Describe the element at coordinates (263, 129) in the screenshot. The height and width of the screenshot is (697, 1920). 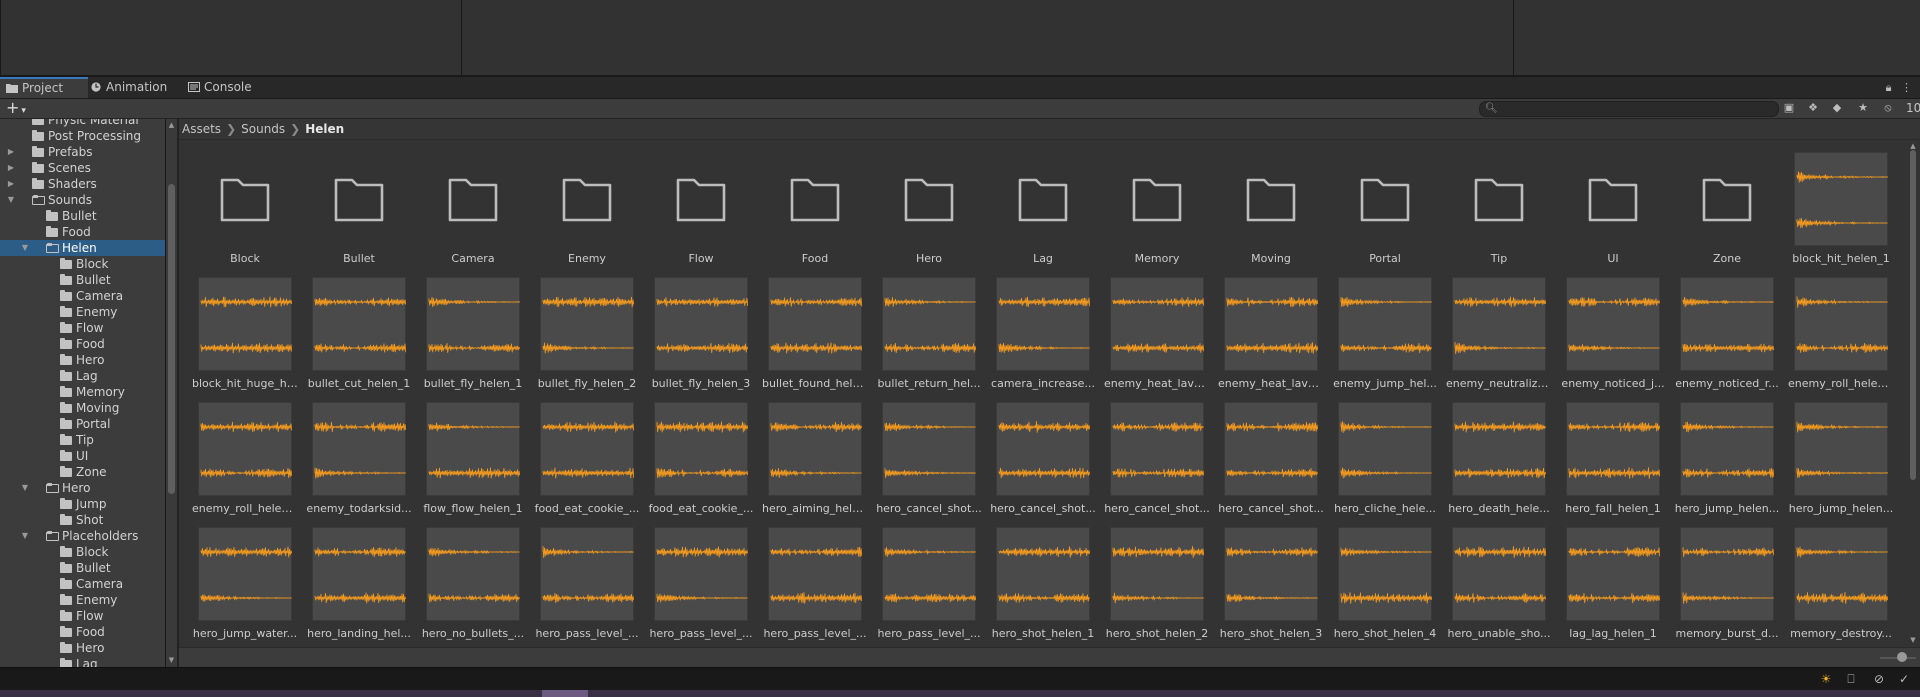
I see `breadcrumb-sounds: Sounds` at that location.